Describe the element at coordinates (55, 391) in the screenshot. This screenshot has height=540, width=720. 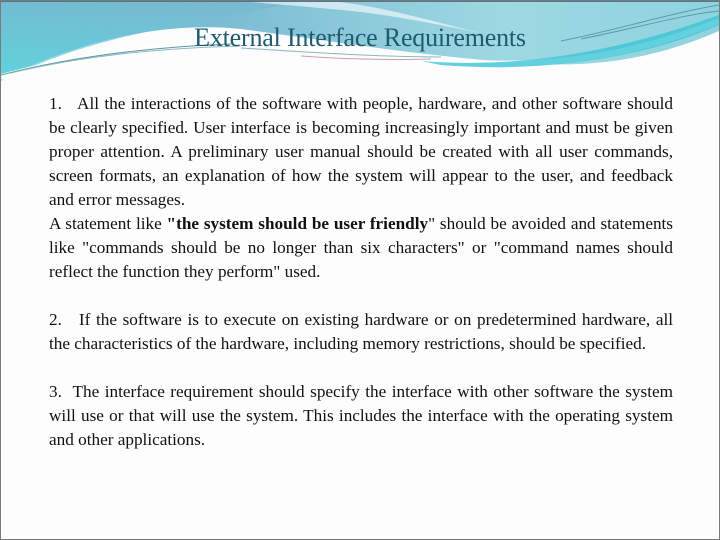
I see `item-number: 3.` at that location.